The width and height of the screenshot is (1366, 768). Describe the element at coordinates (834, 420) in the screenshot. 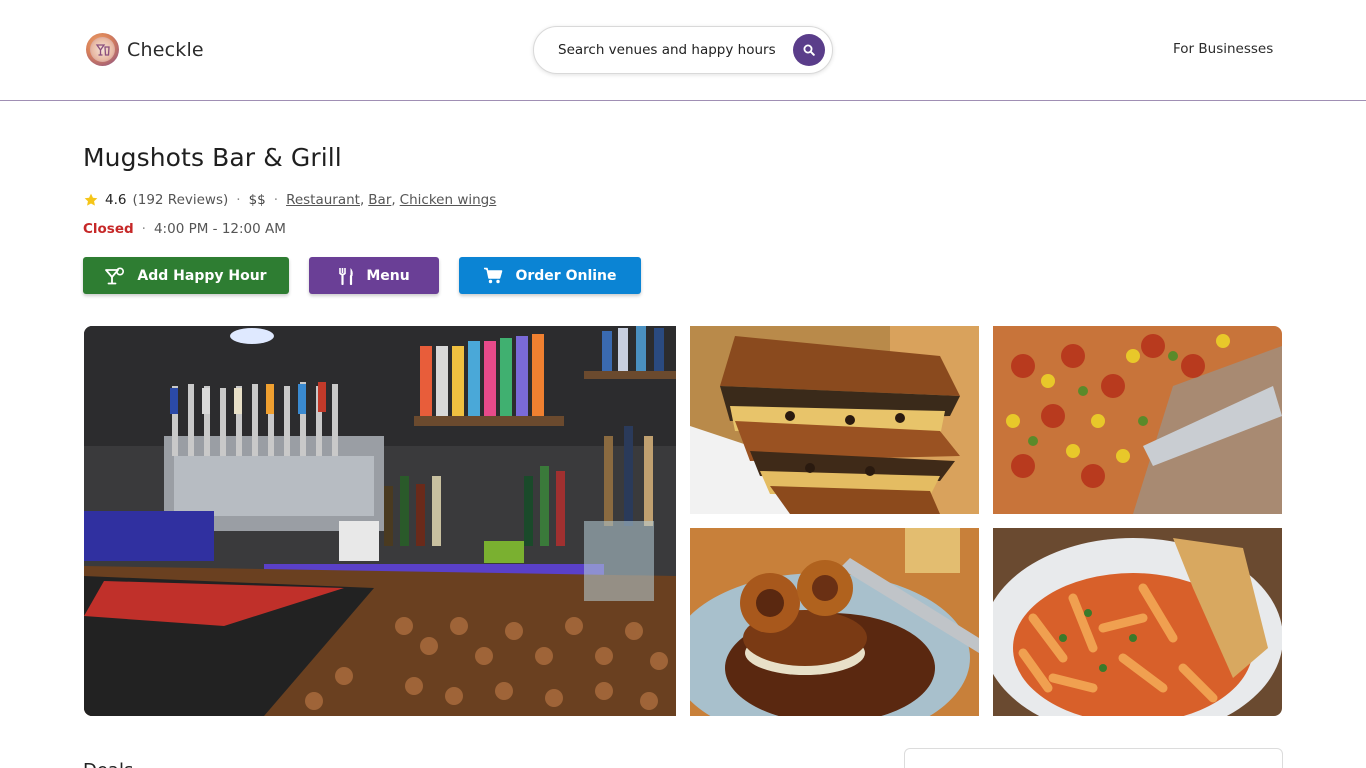

I see `grilled-sandwich-photo` at that location.